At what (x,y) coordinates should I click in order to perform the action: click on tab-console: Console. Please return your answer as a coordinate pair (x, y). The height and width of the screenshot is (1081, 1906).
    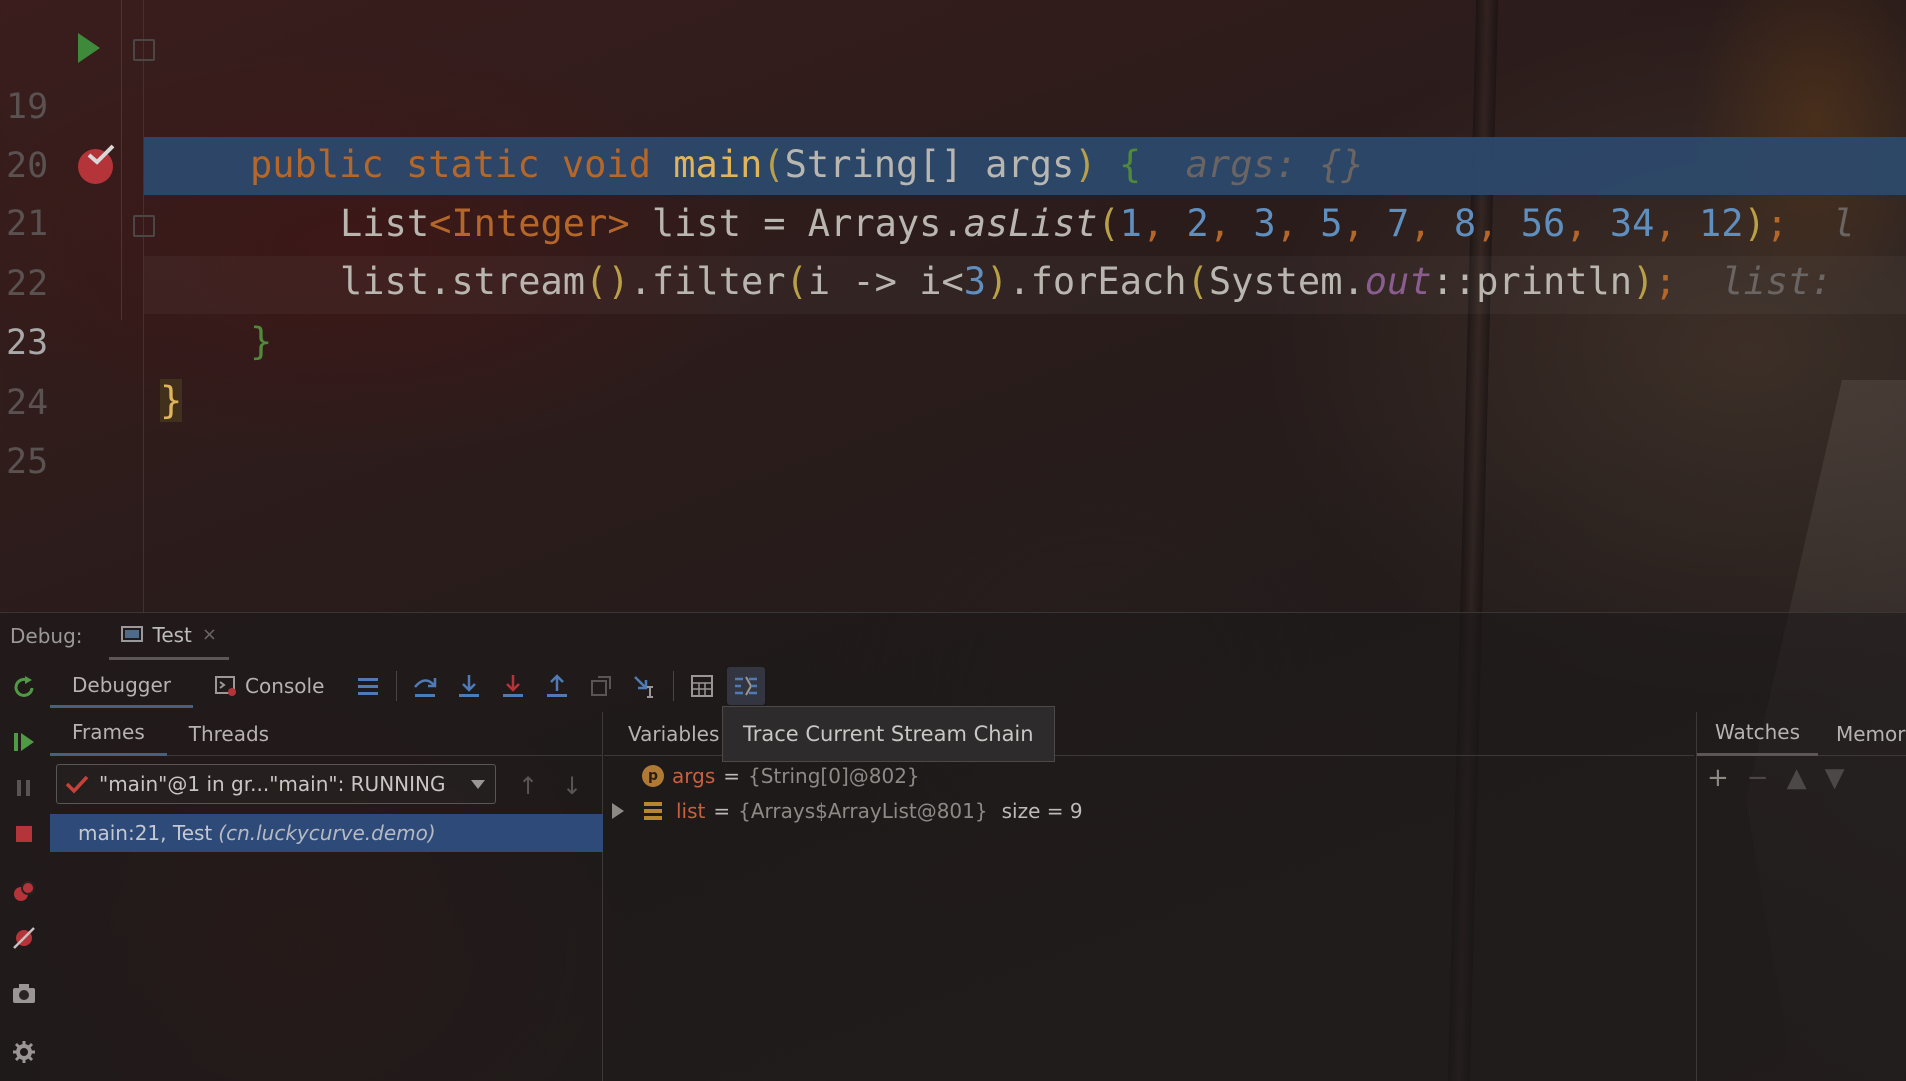
    Looking at the image, I should click on (269, 686).